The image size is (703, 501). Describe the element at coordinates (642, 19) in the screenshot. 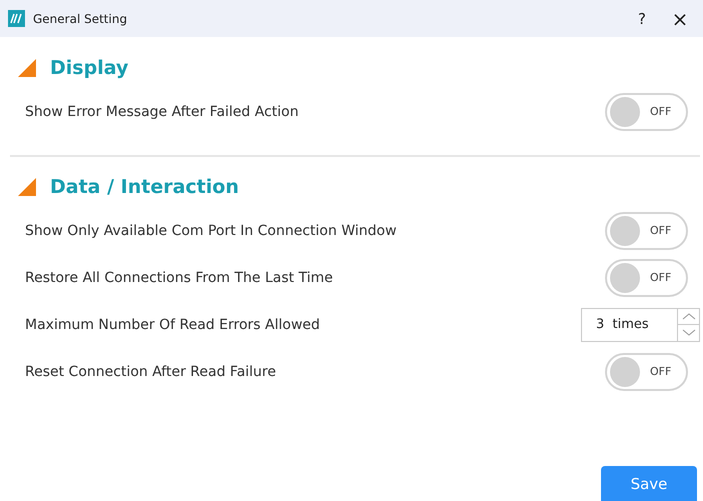

I see `help-button: ?` at that location.